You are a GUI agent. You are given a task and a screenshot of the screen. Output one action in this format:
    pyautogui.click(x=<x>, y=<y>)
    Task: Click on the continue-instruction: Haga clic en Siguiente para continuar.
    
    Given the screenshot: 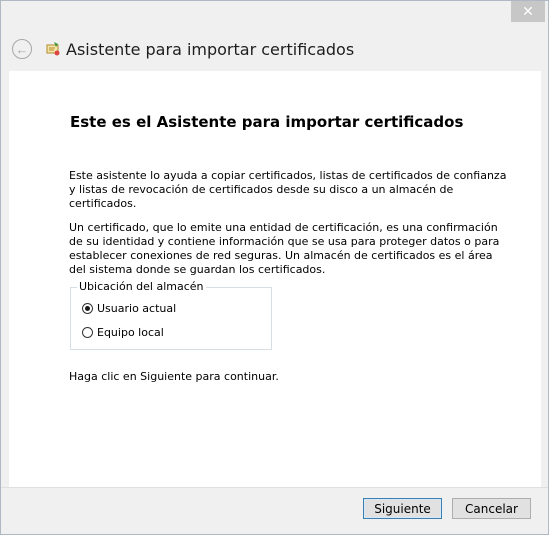 What is the action you would take?
    pyautogui.click(x=174, y=376)
    